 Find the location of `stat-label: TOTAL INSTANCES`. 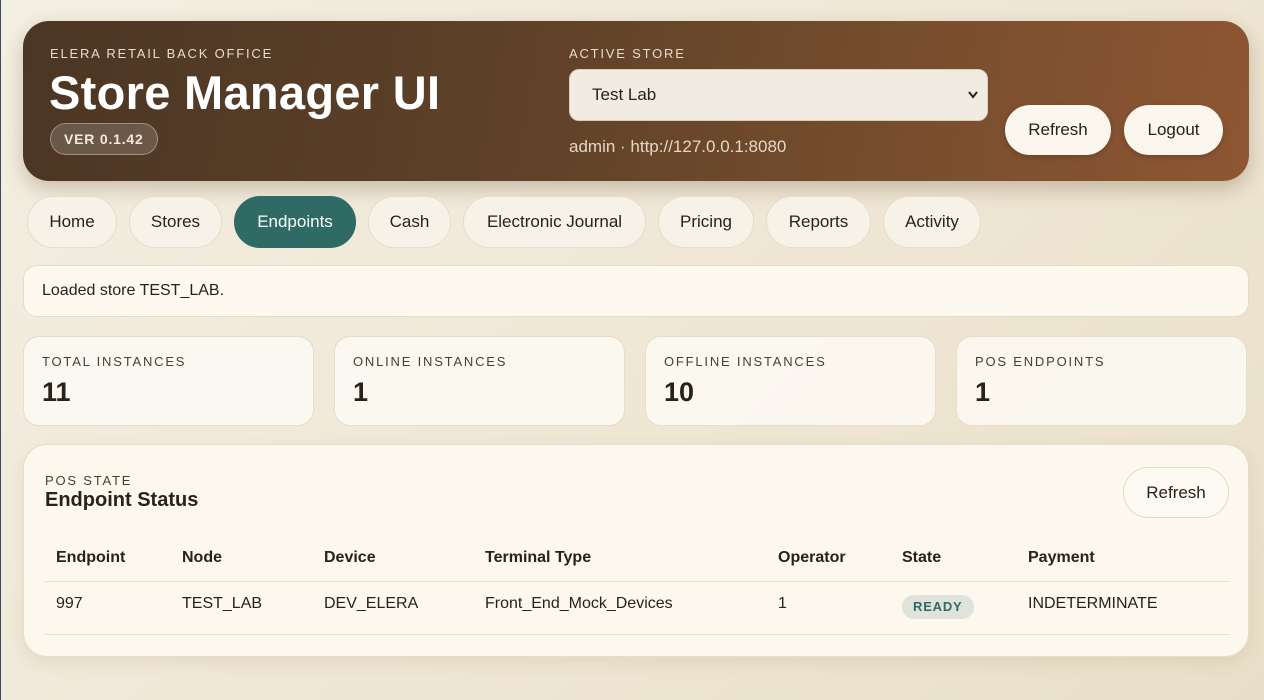

stat-label: TOTAL INSTANCES is located at coordinates (114, 361).